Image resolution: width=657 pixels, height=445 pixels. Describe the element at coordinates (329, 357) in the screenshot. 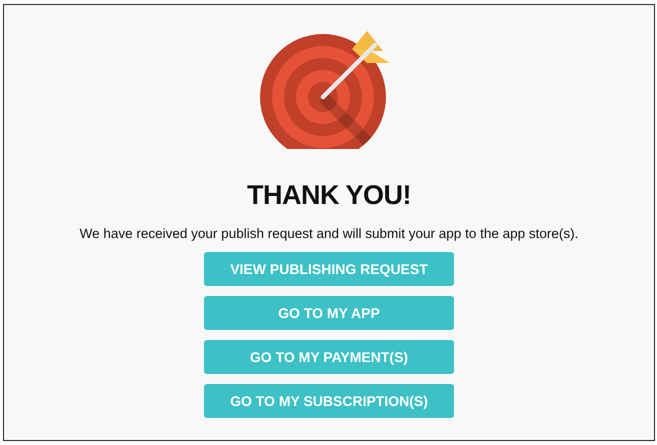

I see `action-button: GO TO MY PAYMENT(S)` at that location.